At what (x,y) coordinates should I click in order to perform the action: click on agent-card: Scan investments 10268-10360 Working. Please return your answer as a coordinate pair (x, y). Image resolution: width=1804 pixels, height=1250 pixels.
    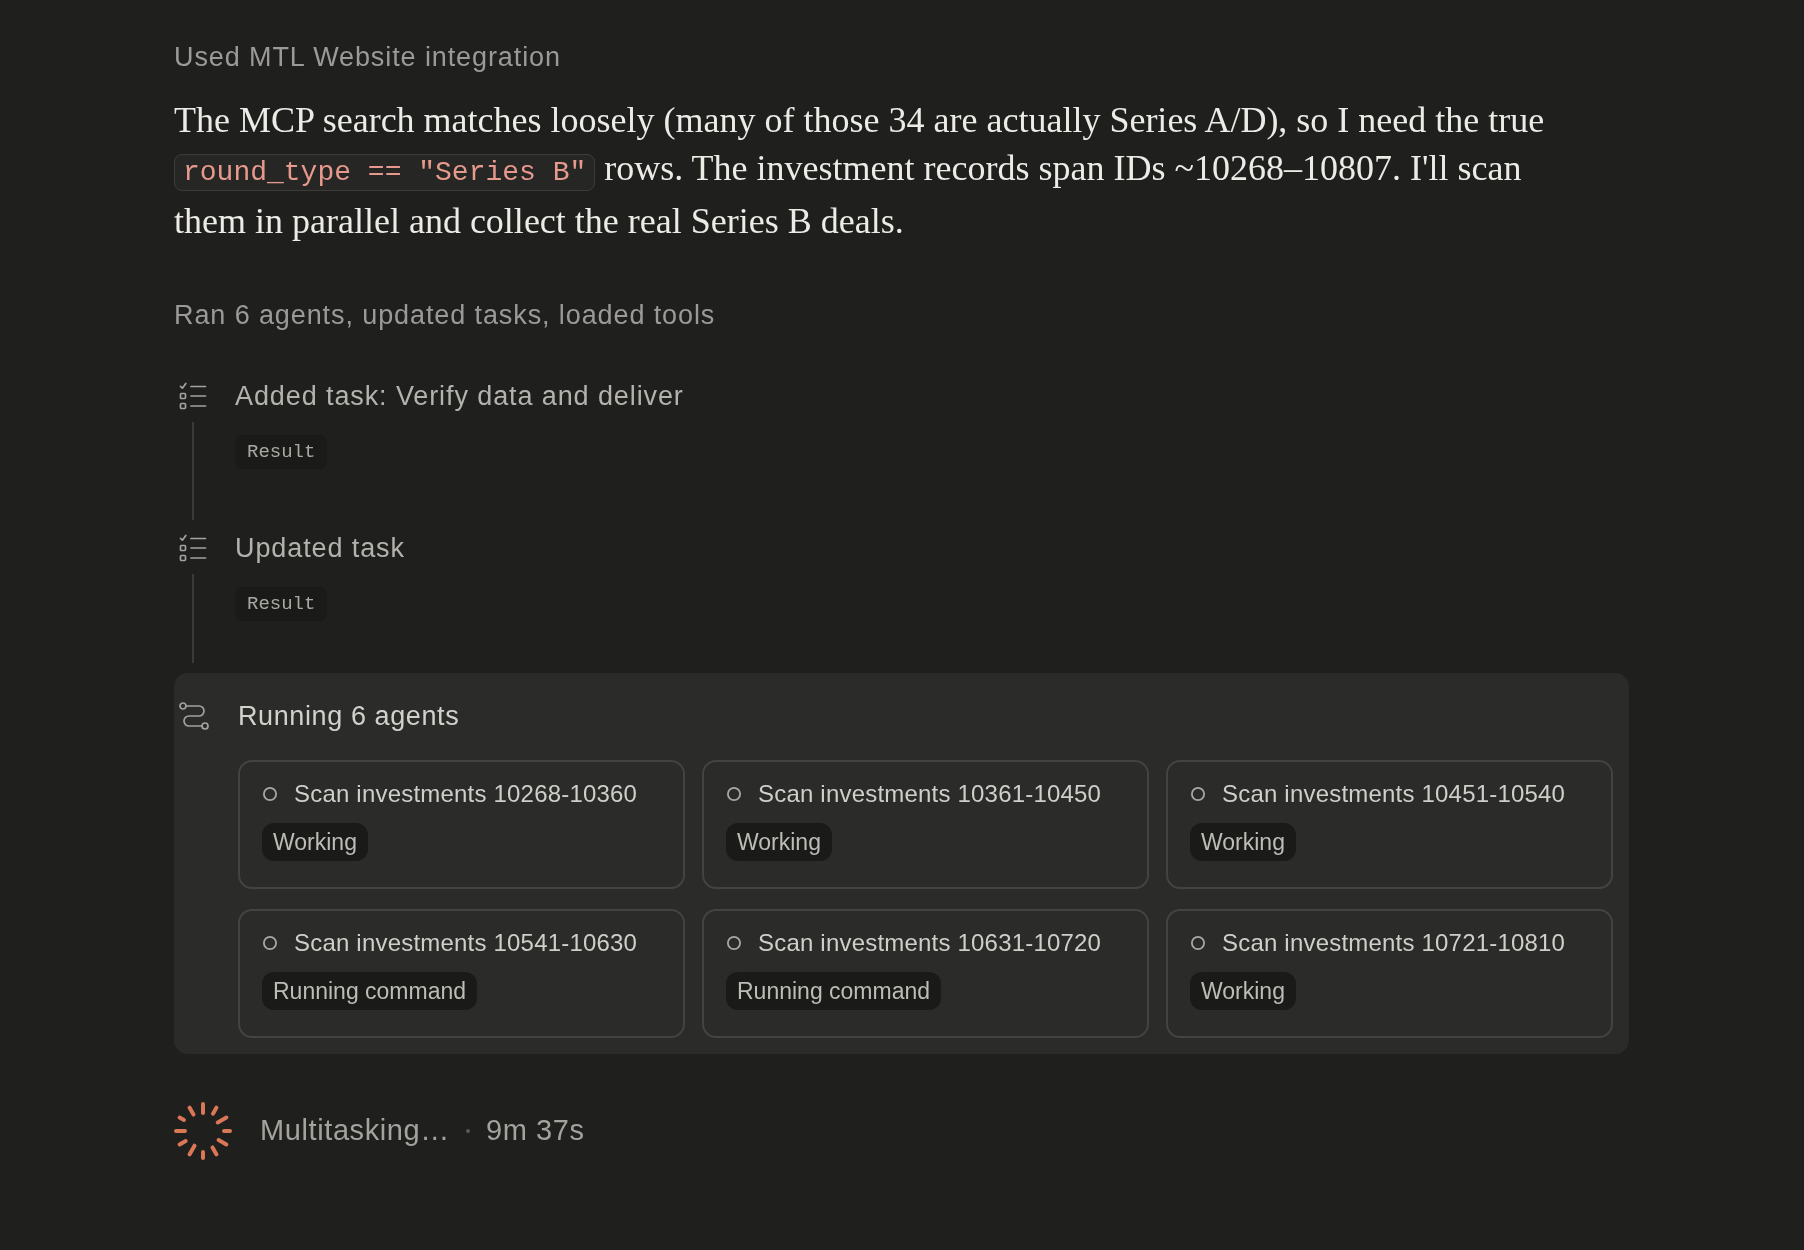
    Looking at the image, I should click on (461, 824).